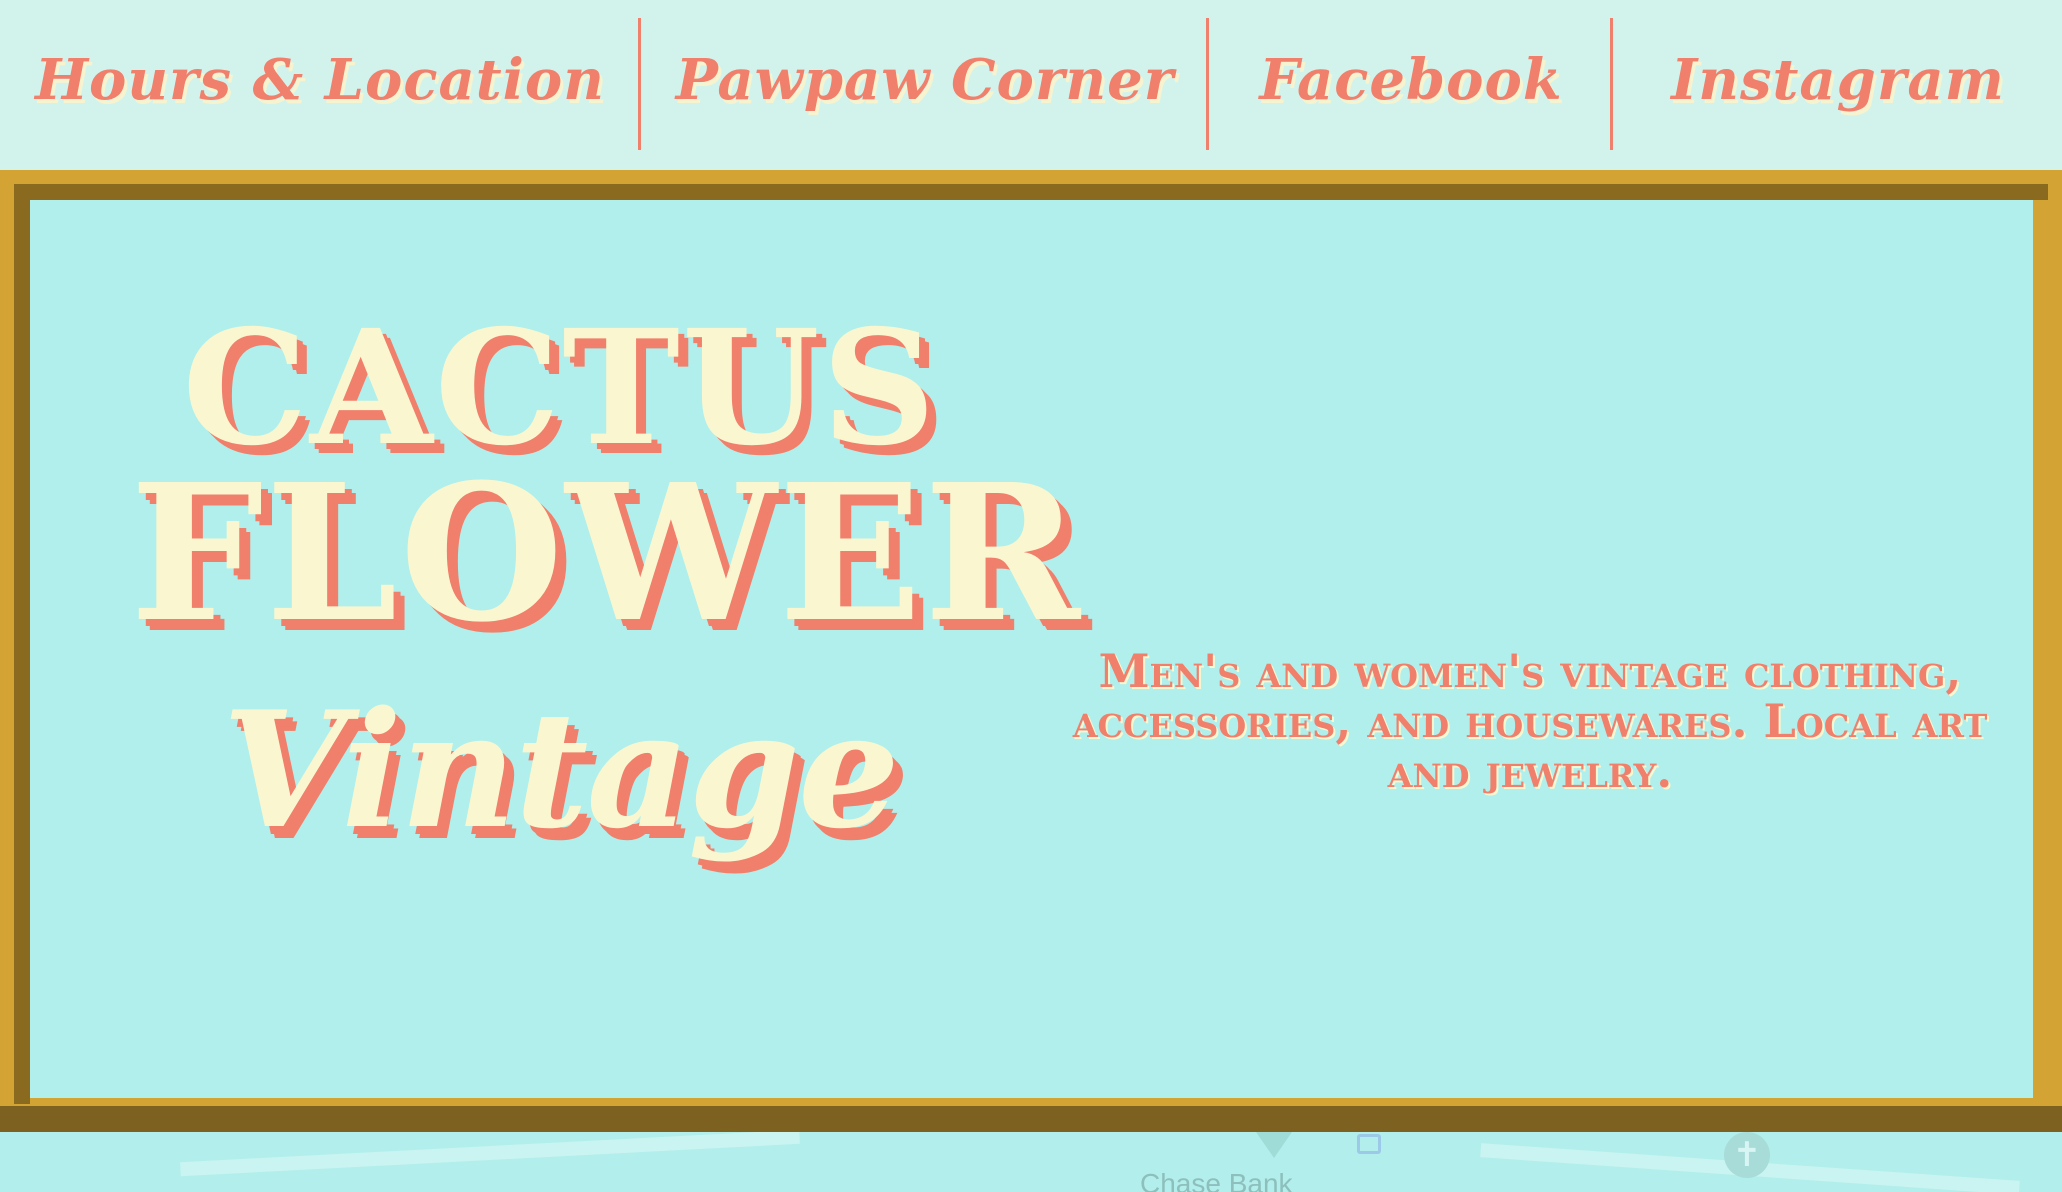  I want to click on bank-icon, so click(1369, 1144).